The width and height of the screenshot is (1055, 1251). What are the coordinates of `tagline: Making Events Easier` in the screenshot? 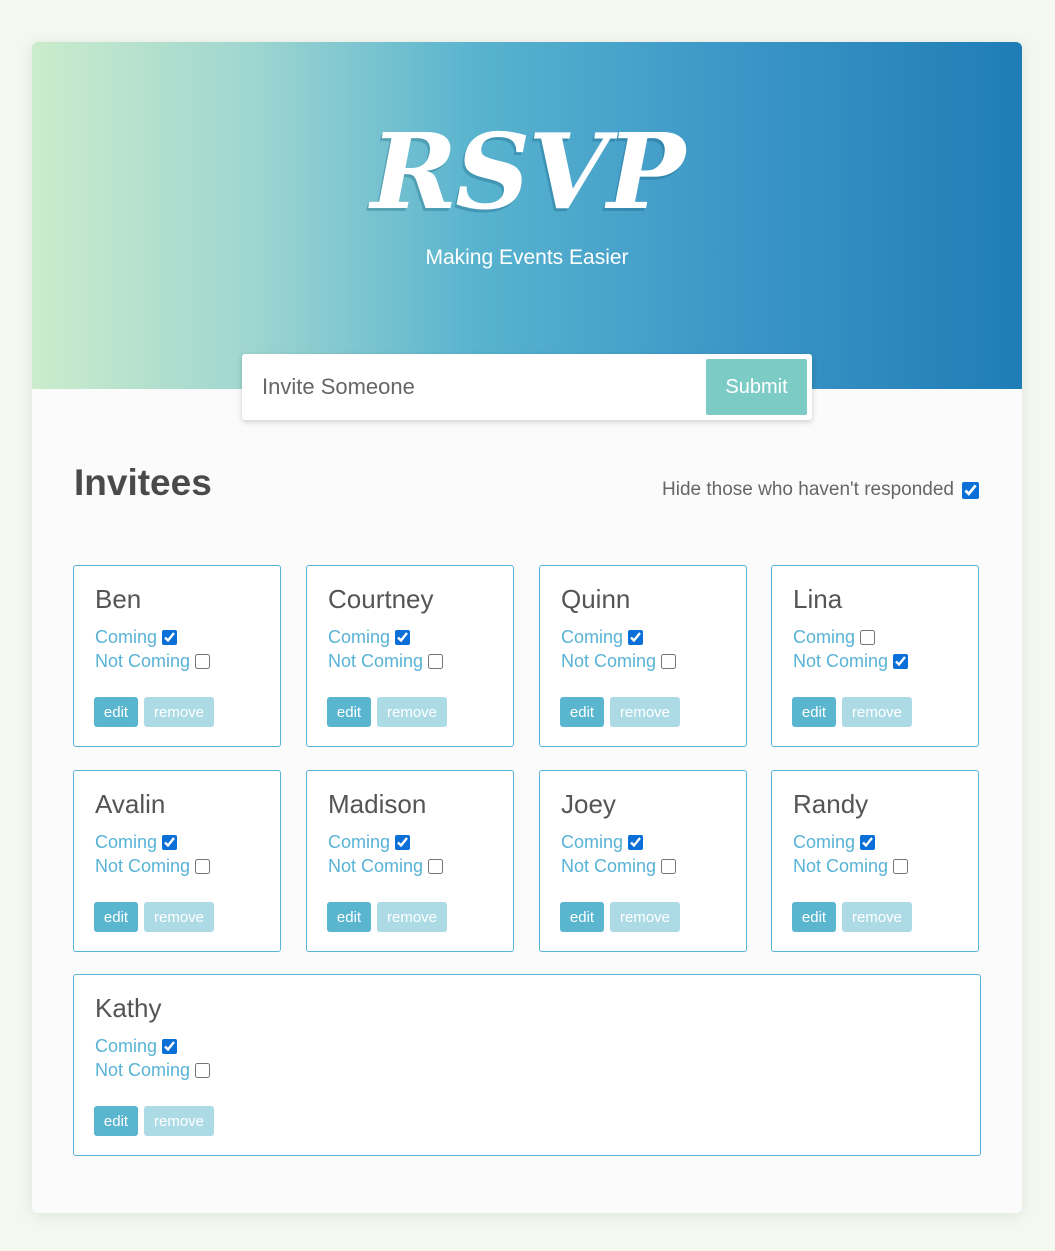 It's located at (527, 257).